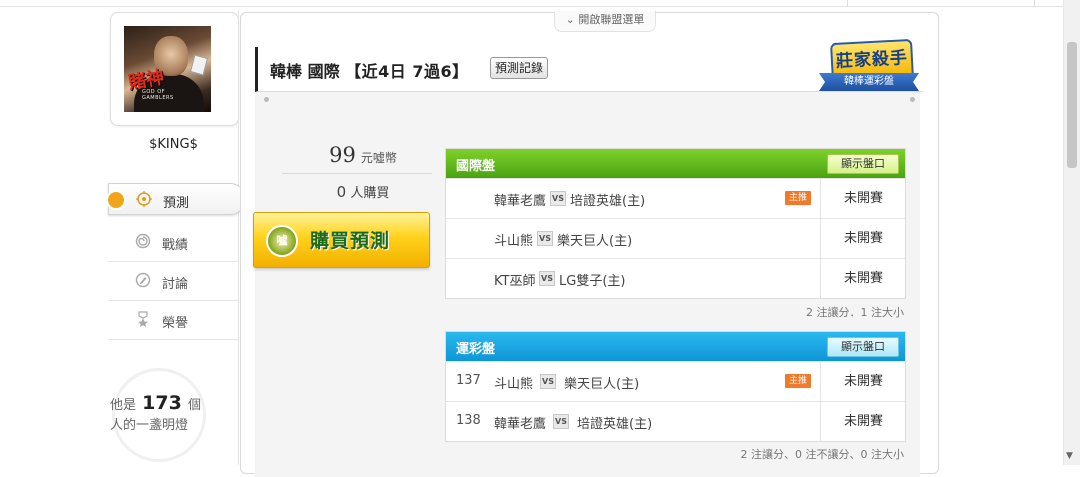 The image size is (1080, 477). I want to click on lamp-counter: 他是 173 個 人的一盞明燈, so click(175, 416).